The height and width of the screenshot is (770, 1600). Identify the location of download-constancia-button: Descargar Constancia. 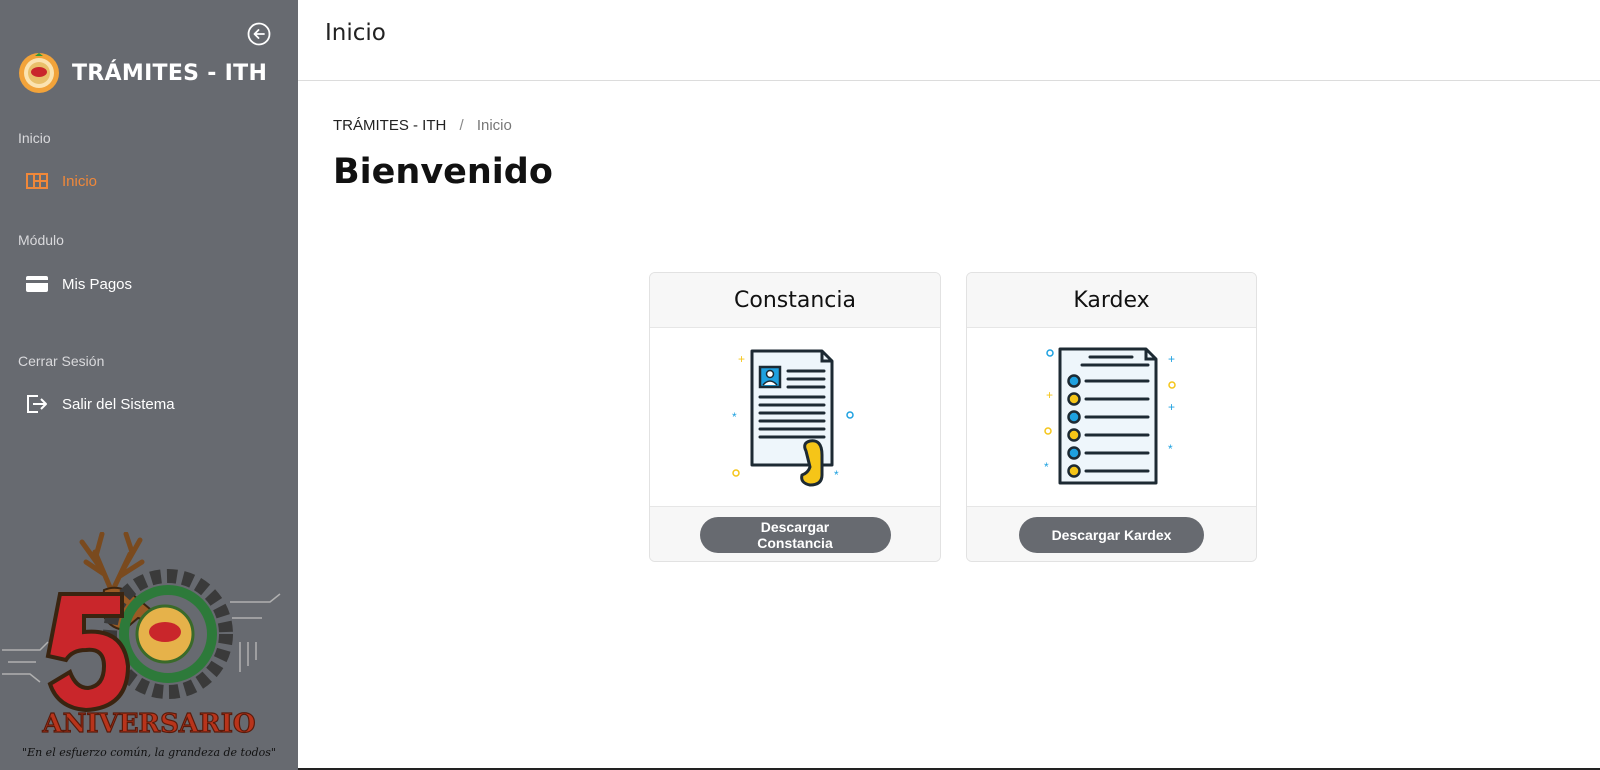
(795, 534).